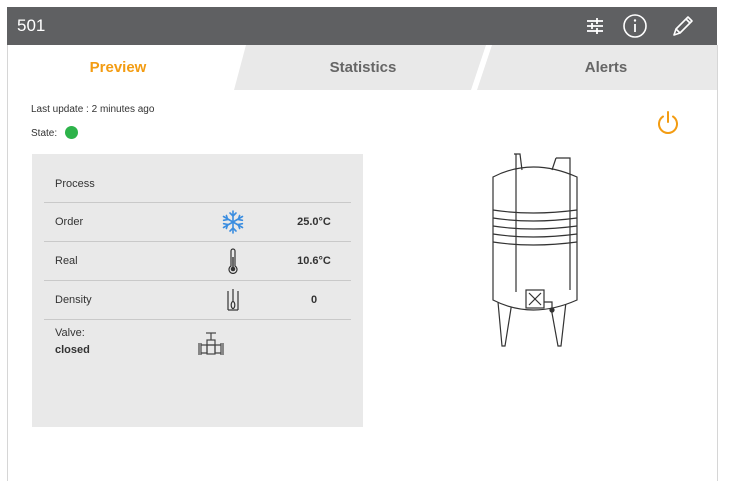 Image resolution: width=733 pixels, height=481 pixels. I want to click on row-label: Order, so click(69, 222).